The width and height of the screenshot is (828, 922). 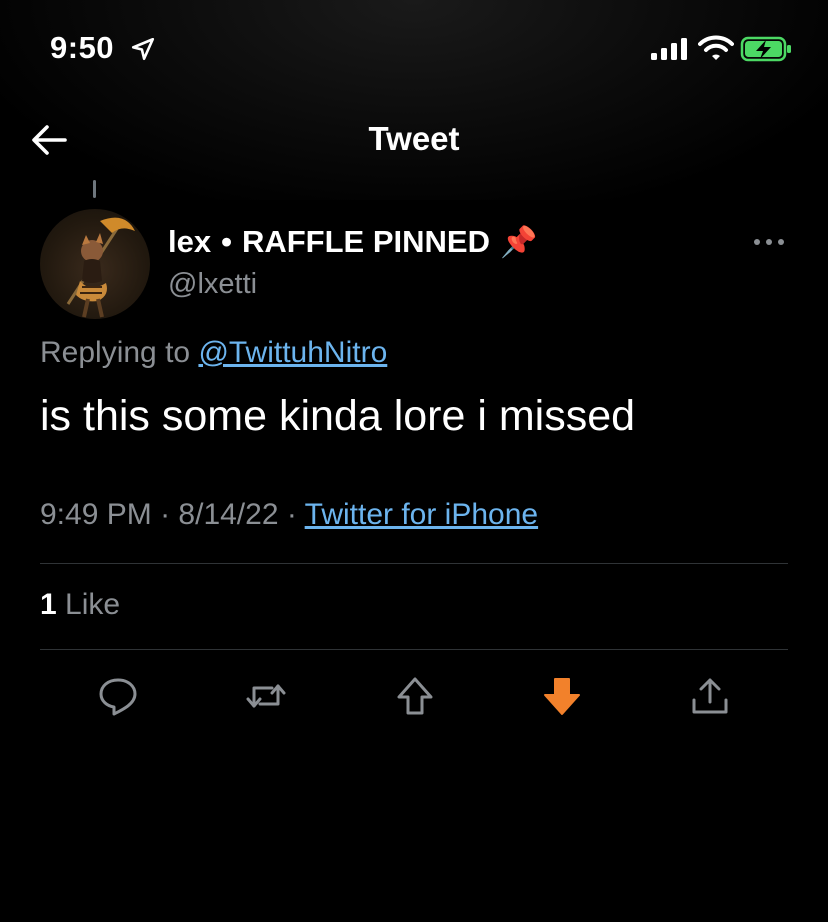 What do you see at coordinates (94, 189) in the screenshot?
I see `thread-line` at bounding box center [94, 189].